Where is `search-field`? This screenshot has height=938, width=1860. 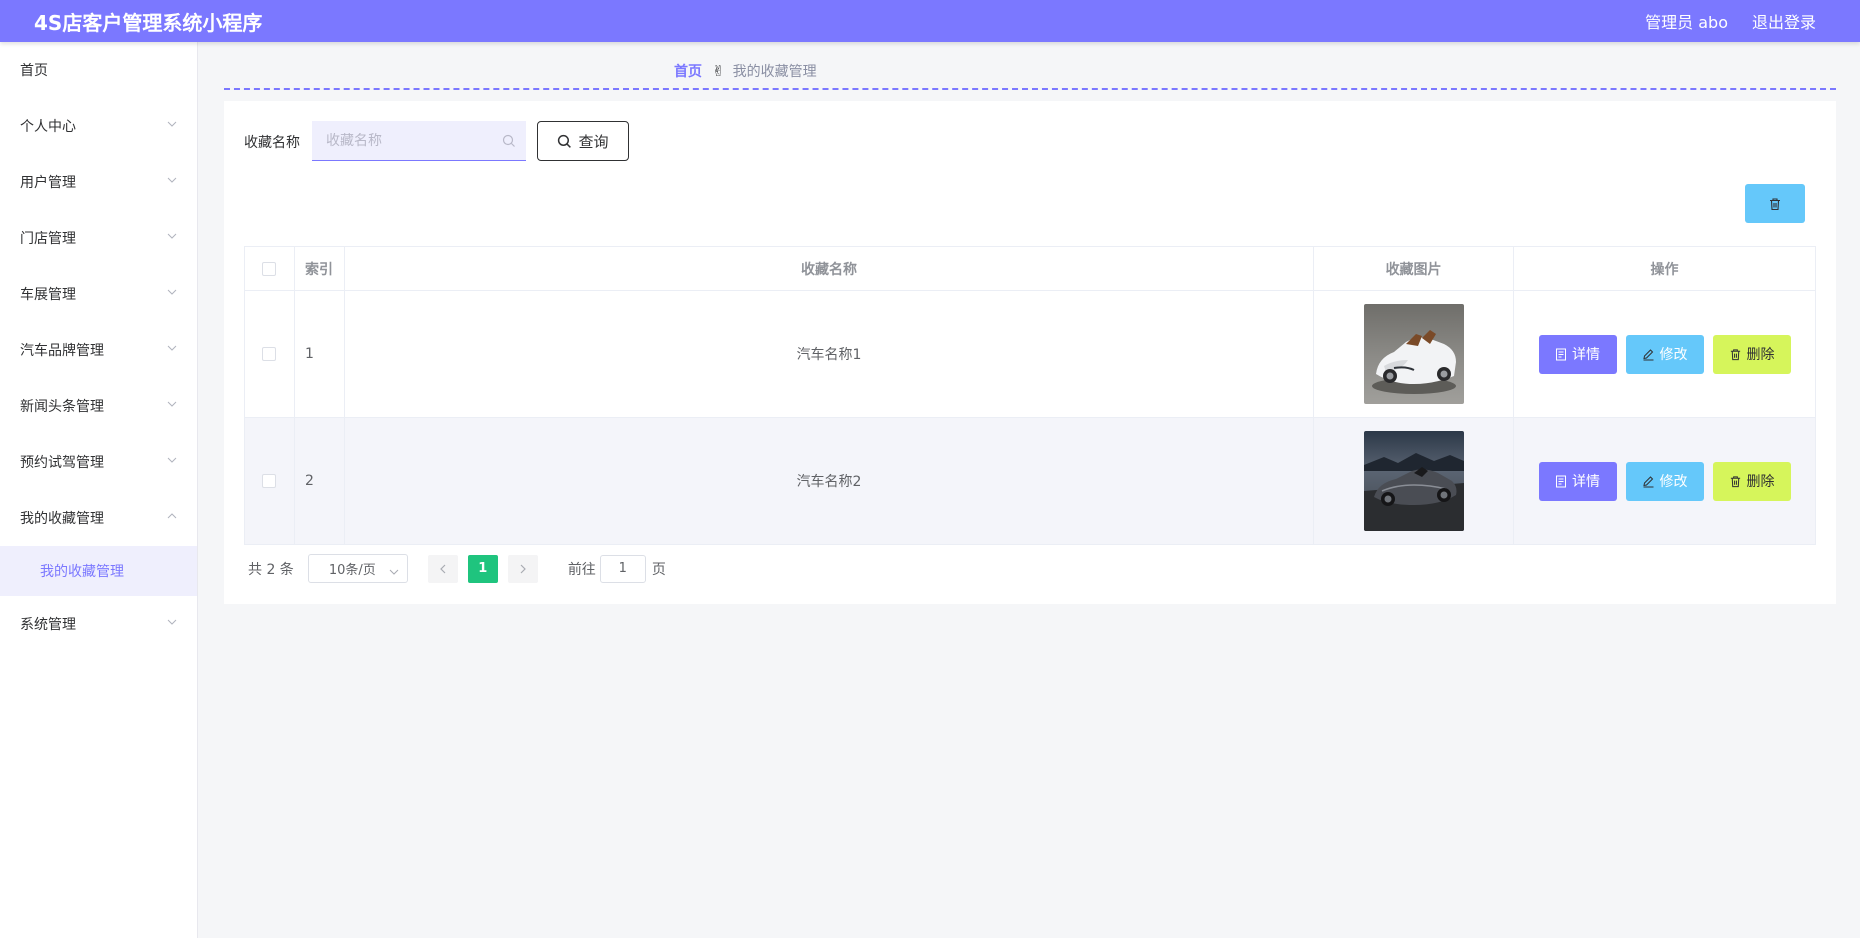
search-field is located at coordinates (419, 141).